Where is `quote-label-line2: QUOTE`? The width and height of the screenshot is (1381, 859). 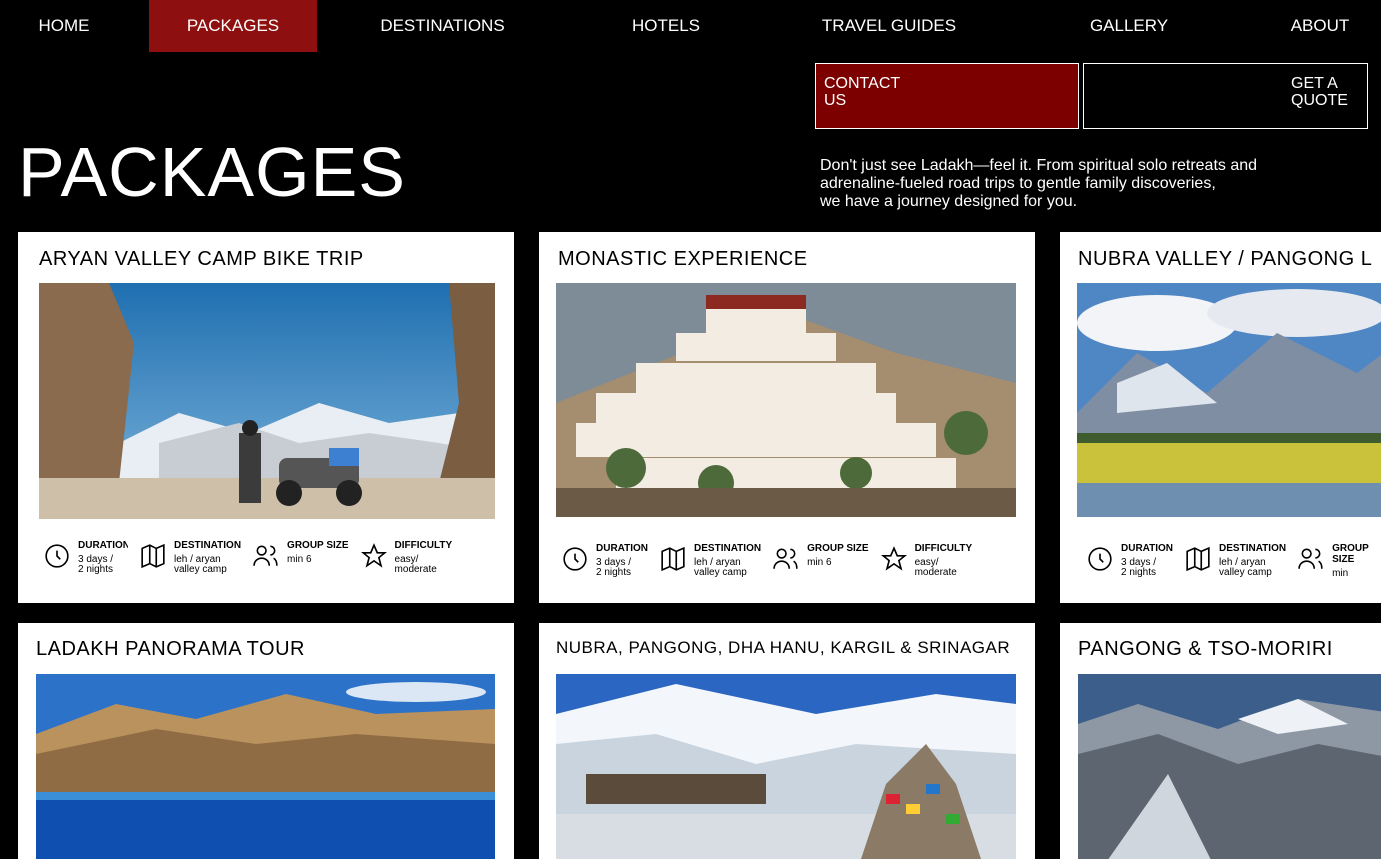
quote-label-line2: QUOTE is located at coordinates (1319, 100).